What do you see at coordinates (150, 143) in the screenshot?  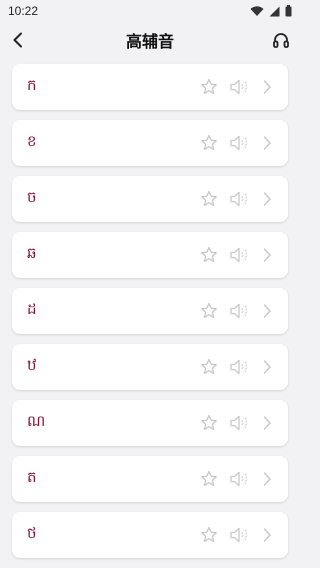 I see `list-item: ខ` at bounding box center [150, 143].